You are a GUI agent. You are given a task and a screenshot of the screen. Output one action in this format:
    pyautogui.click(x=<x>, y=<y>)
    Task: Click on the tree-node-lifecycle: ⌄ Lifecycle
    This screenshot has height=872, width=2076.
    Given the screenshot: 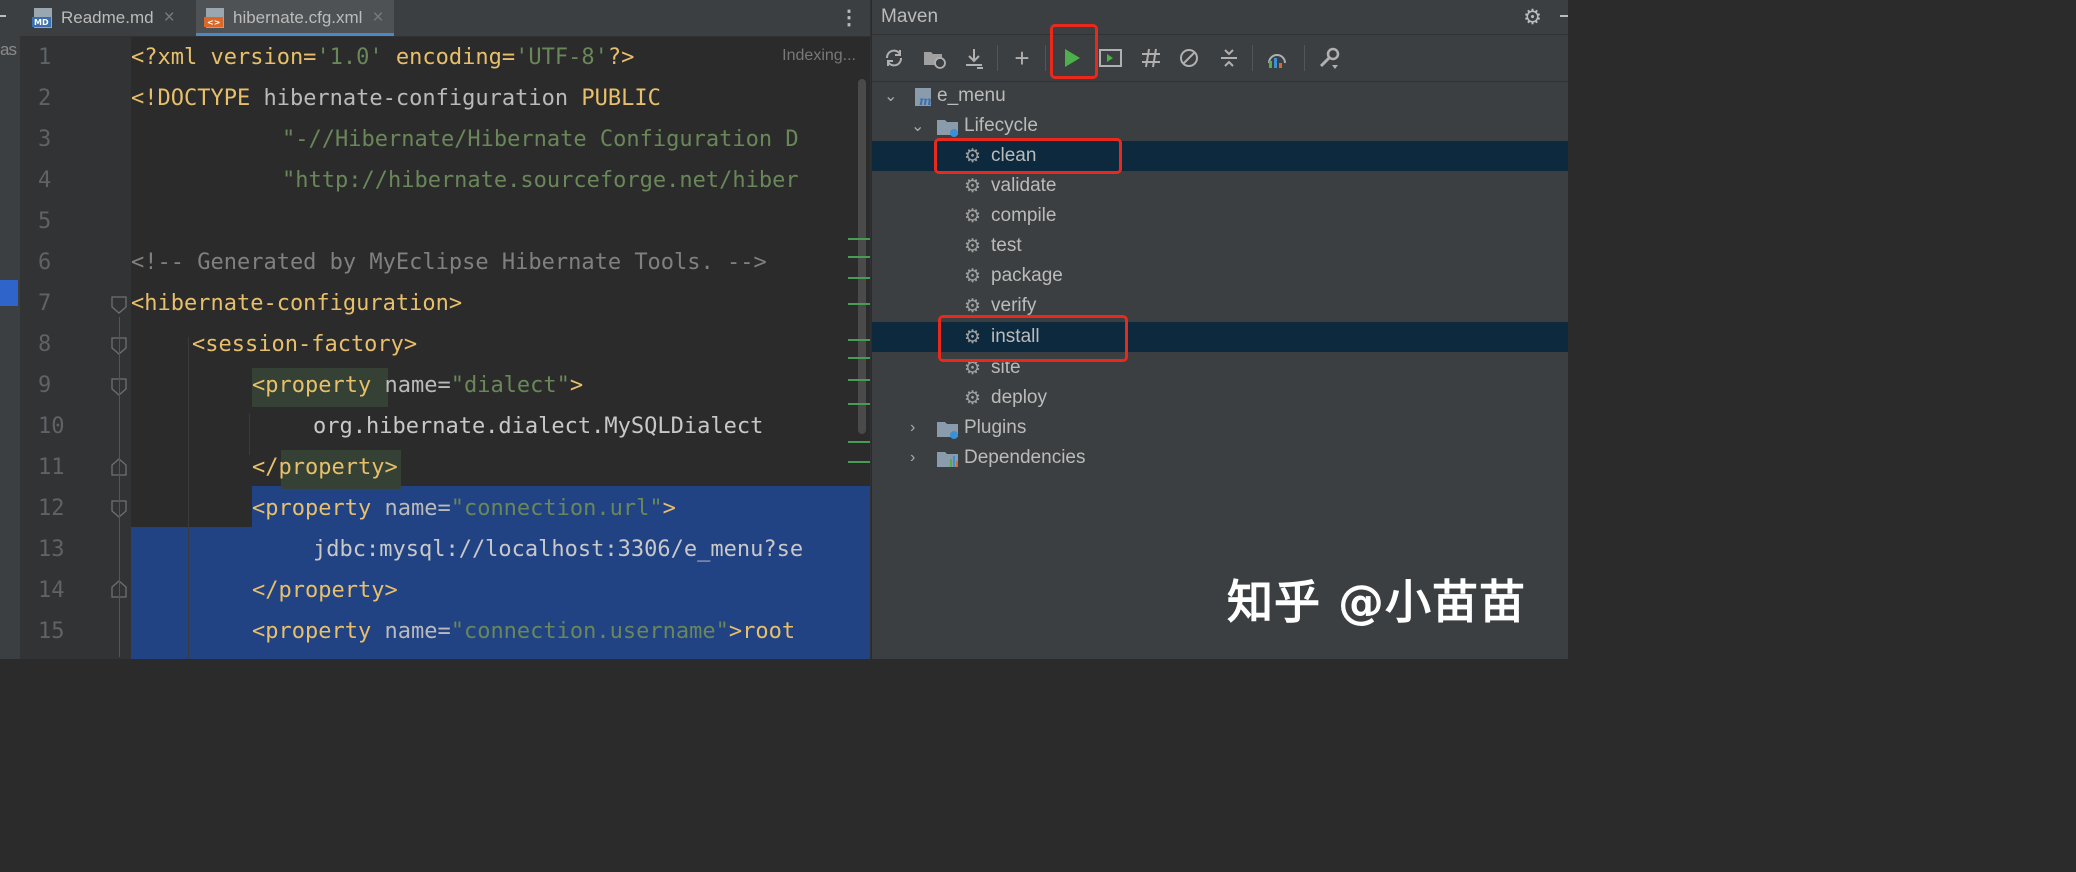 What is the action you would take?
    pyautogui.click(x=1220, y=126)
    